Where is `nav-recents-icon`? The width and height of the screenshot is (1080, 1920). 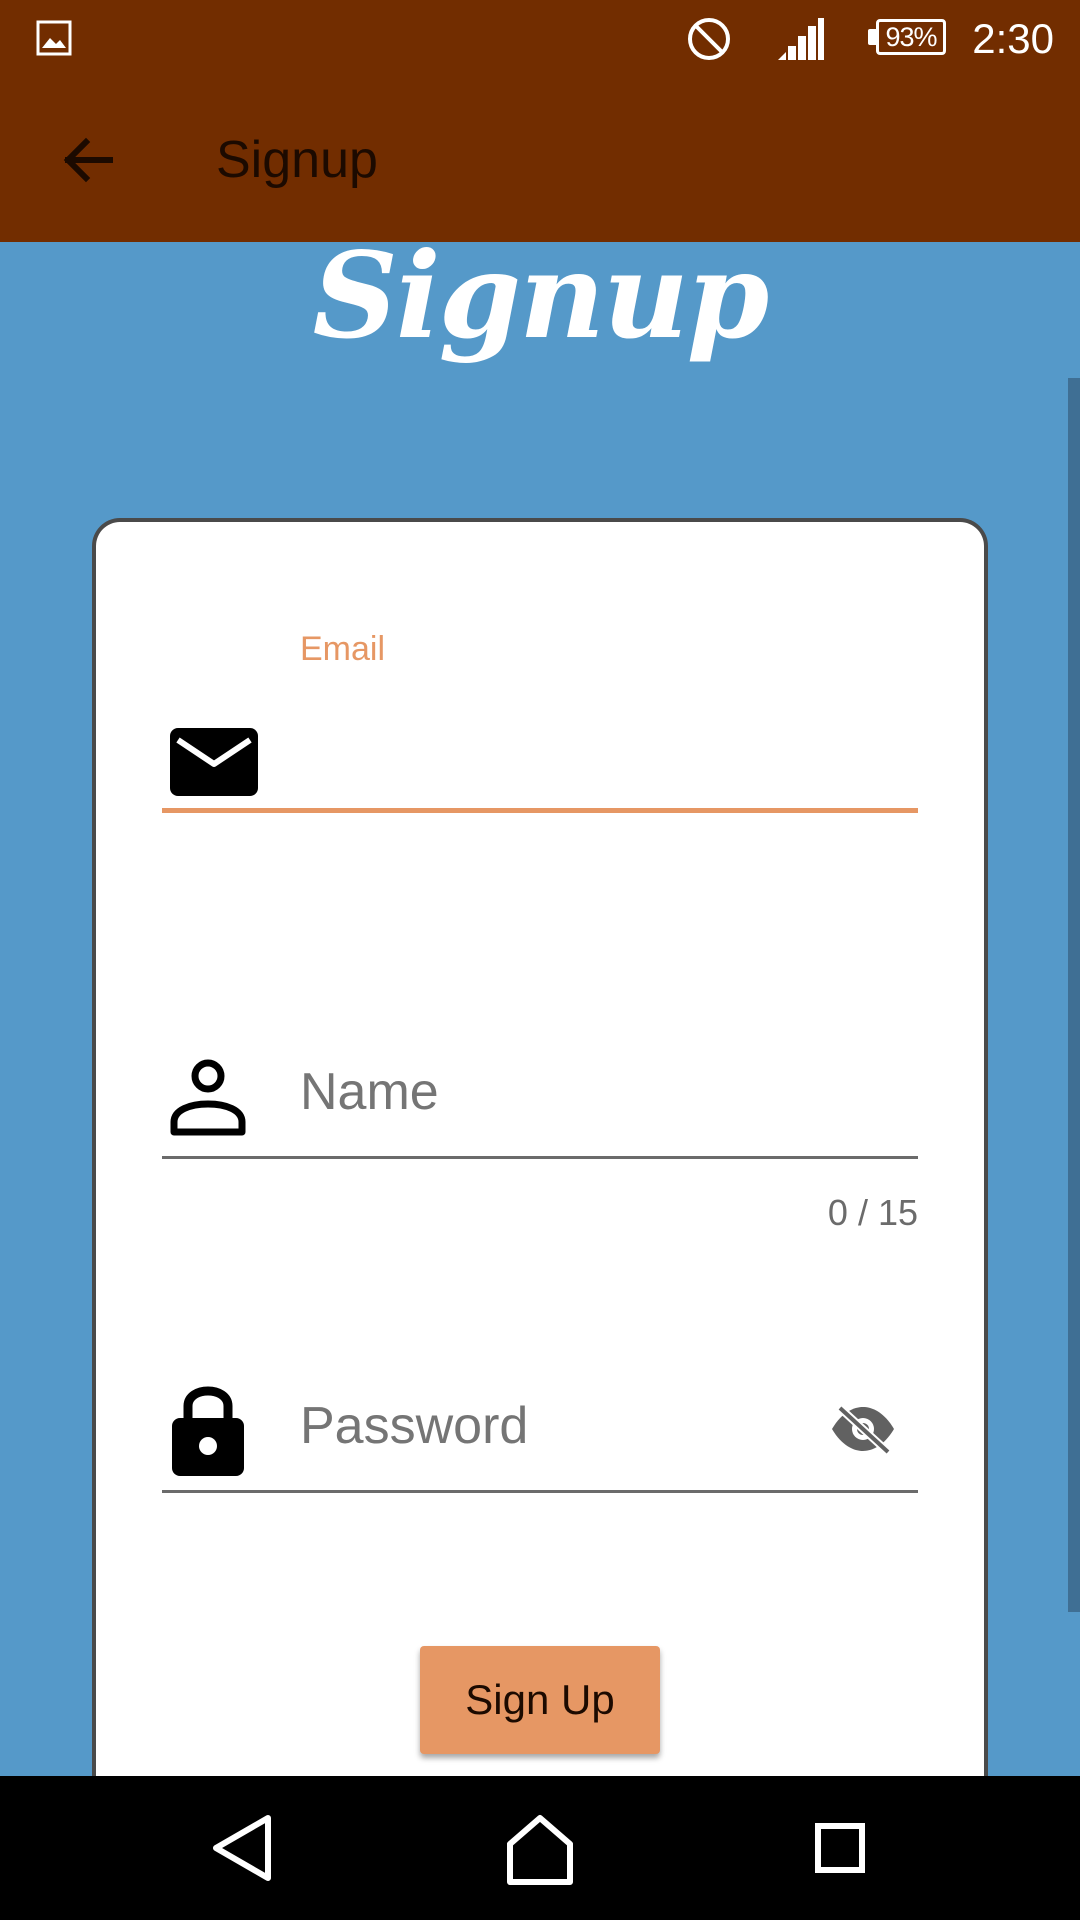 nav-recents-icon is located at coordinates (840, 1848).